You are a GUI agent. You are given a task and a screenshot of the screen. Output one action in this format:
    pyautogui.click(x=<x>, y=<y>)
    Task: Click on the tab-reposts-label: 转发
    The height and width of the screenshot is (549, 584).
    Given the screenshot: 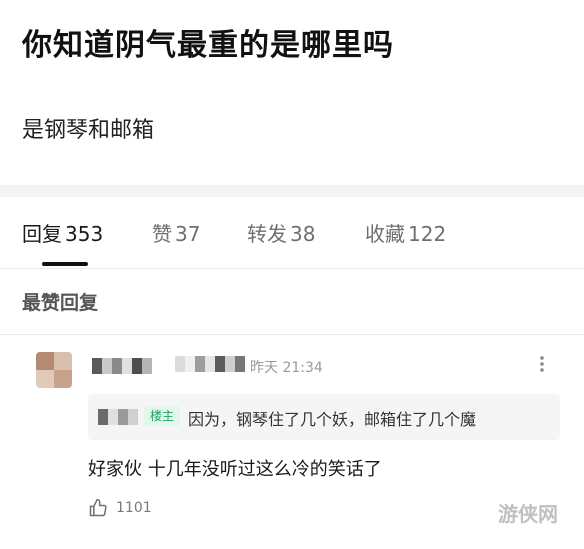 What is the action you would take?
    pyautogui.click(x=267, y=234)
    